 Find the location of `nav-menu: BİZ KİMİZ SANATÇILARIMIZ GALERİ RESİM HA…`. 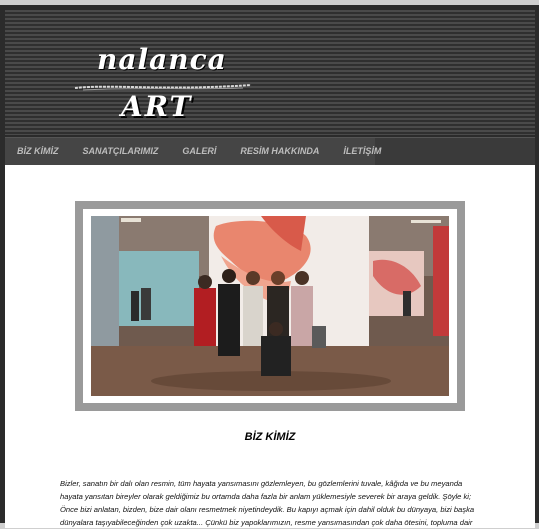

nav-menu: BİZ KİMİZ SANATÇILARIMIZ GALERİ RESİM HA… is located at coordinates (193, 151).